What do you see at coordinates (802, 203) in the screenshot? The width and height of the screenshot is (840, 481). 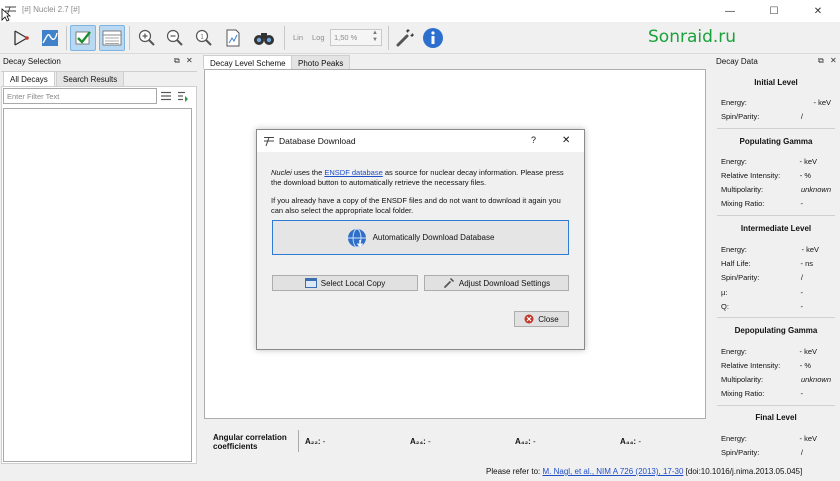 I see `pop-mixing-value: -` at bounding box center [802, 203].